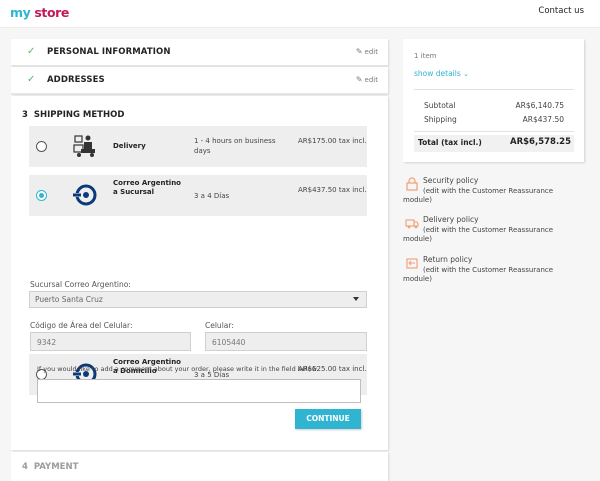  What do you see at coordinates (199, 80) in the screenshot?
I see `step-addresses: ✓ ADDRESSES ✎ edit` at bounding box center [199, 80].